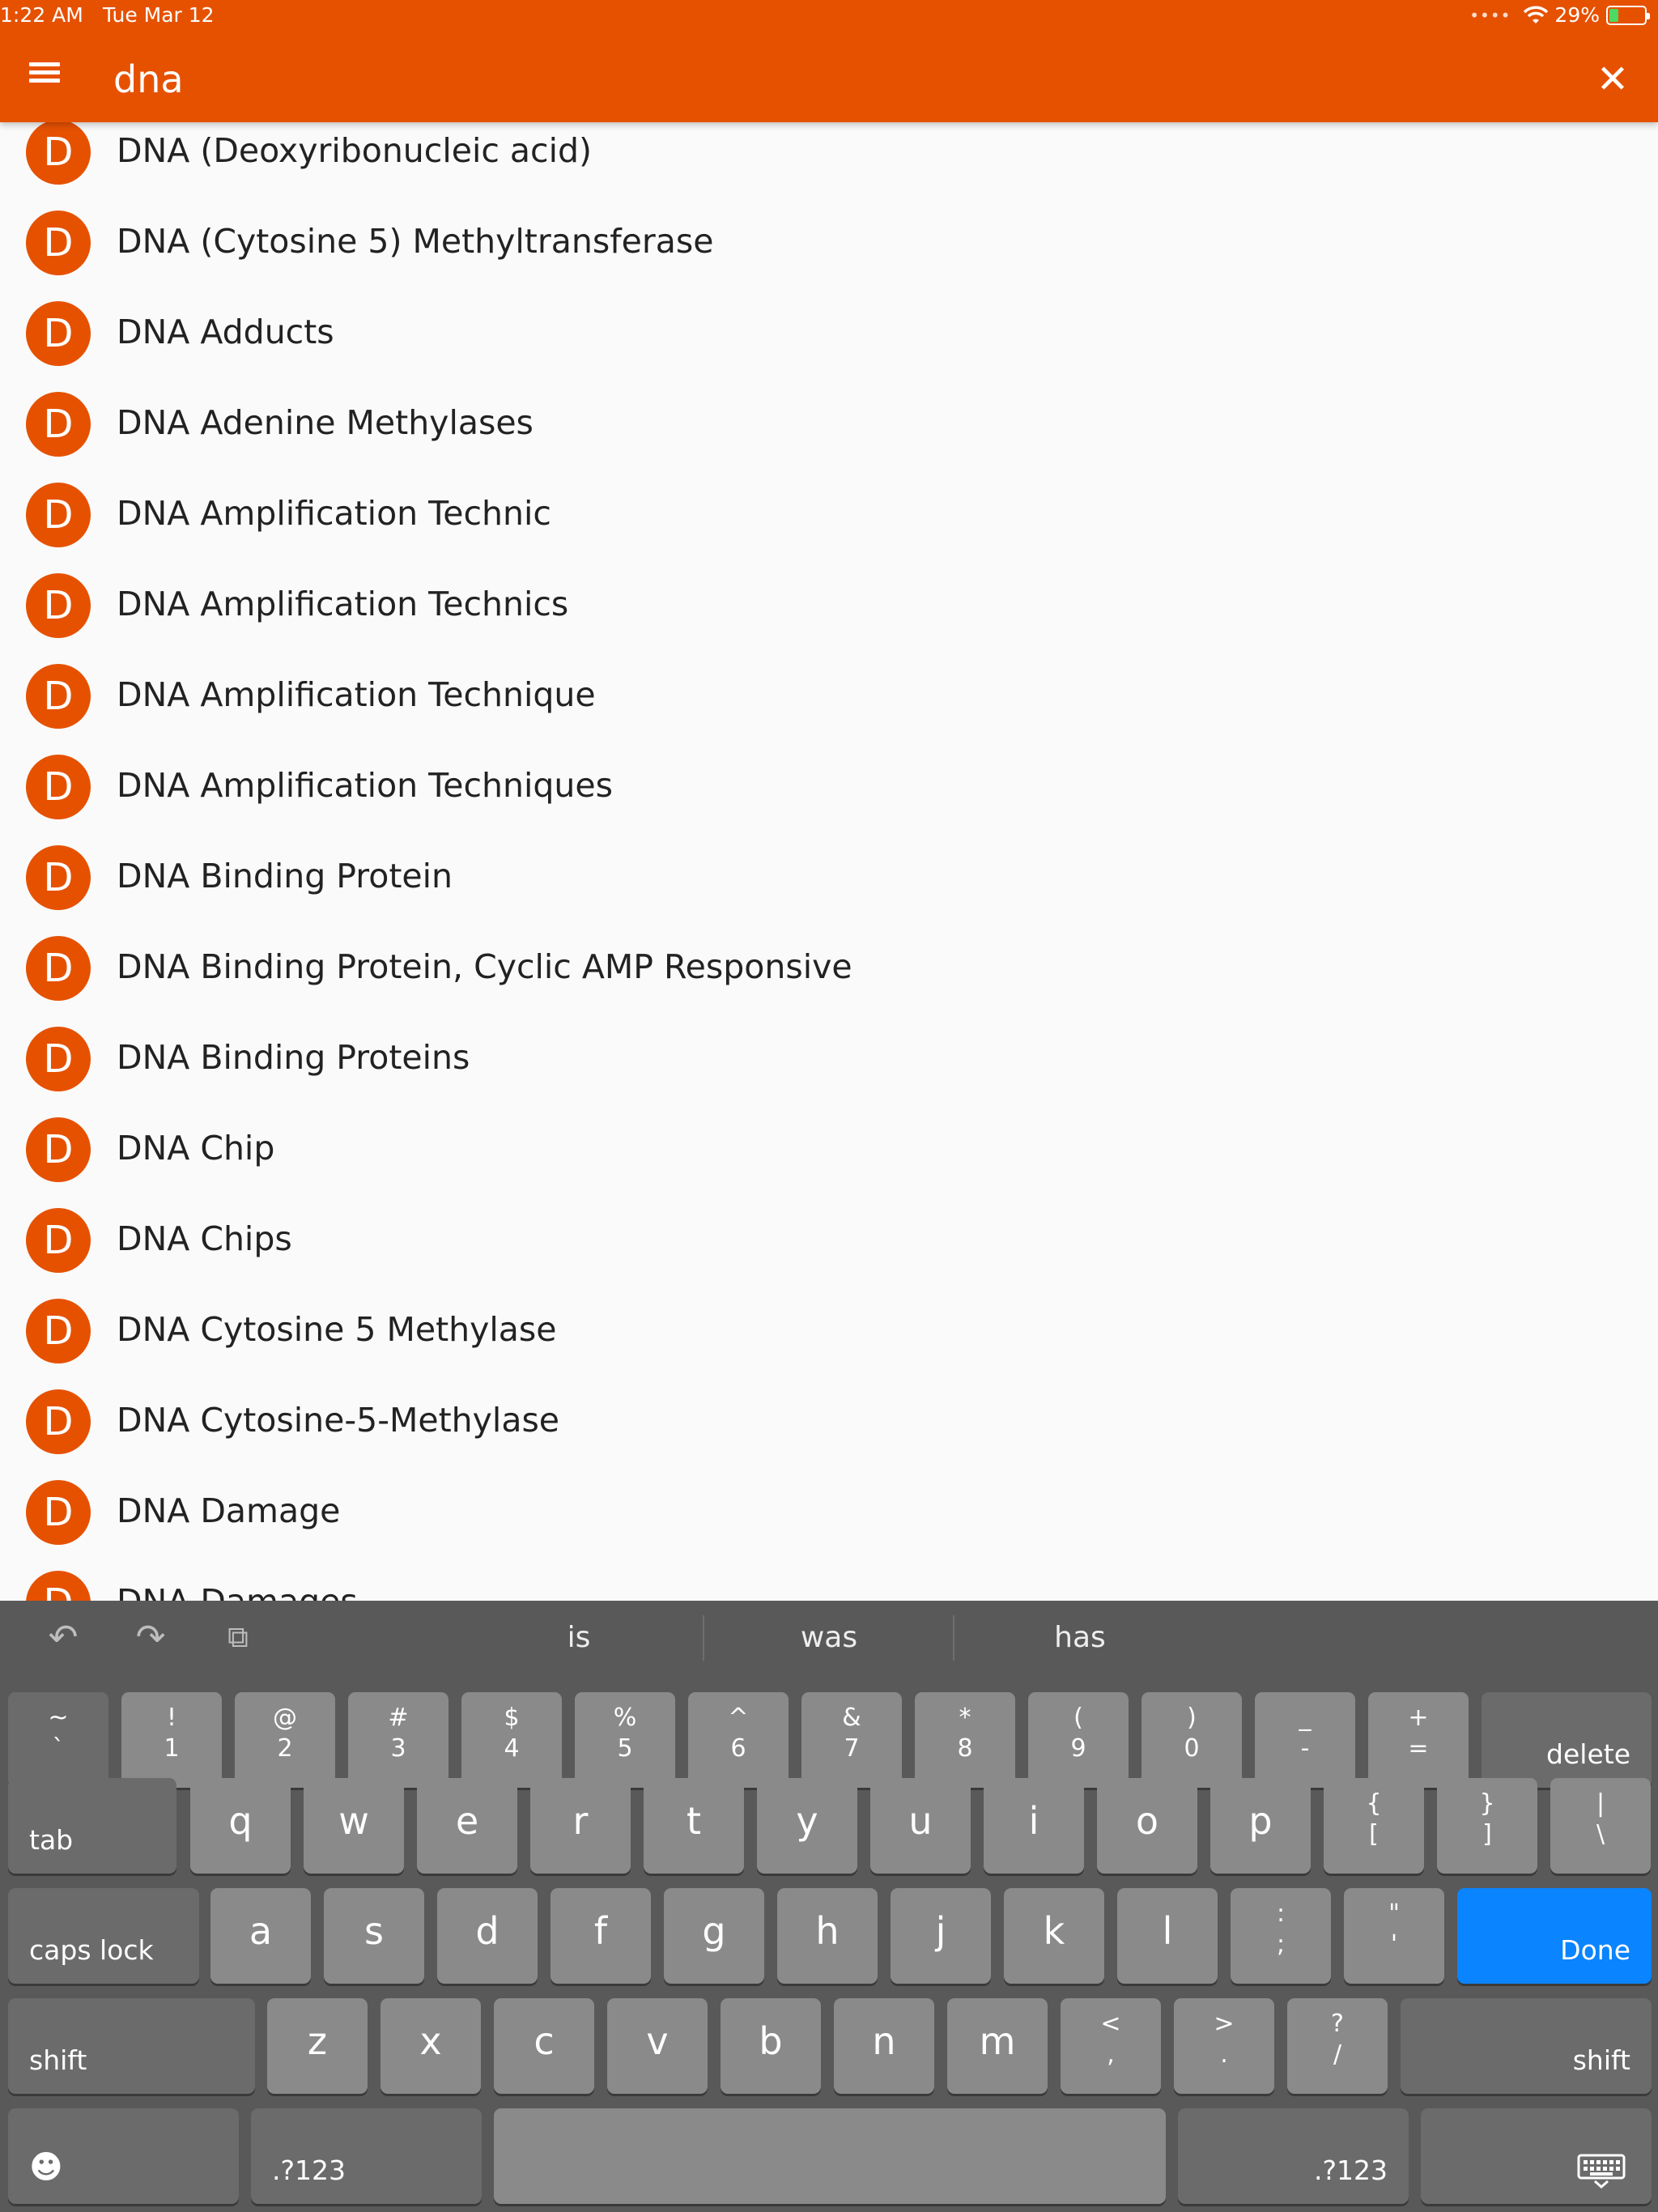 This screenshot has width=1658, height=2212. Describe the element at coordinates (1147, 1826) in the screenshot. I see `key-letter: o` at that location.